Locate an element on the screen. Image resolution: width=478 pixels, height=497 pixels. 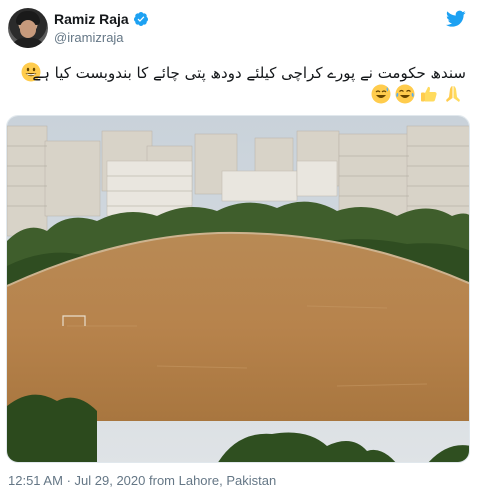
display-name: Ramiz Raja is located at coordinates (91, 19).